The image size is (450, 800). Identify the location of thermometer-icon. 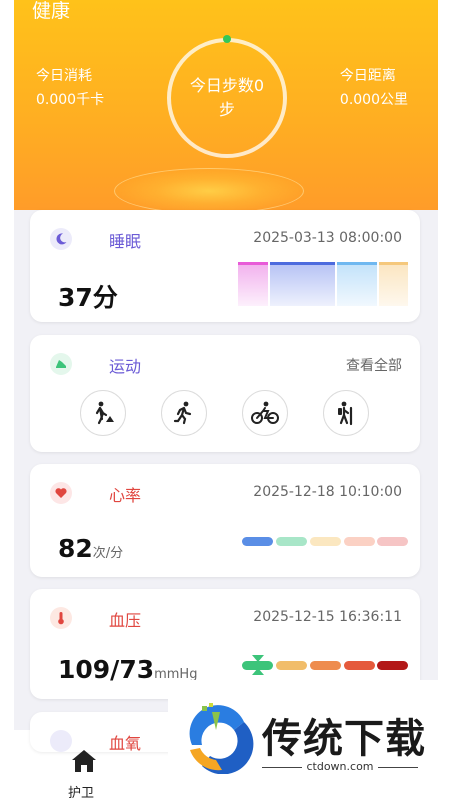
(61, 618).